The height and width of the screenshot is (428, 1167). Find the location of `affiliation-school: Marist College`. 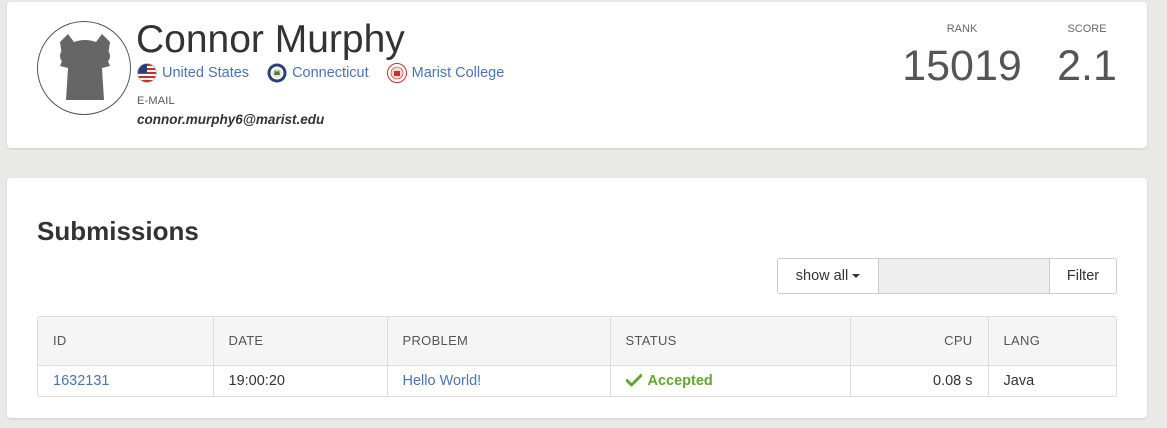

affiliation-school: Marist College is located at coordinates (445, 73).